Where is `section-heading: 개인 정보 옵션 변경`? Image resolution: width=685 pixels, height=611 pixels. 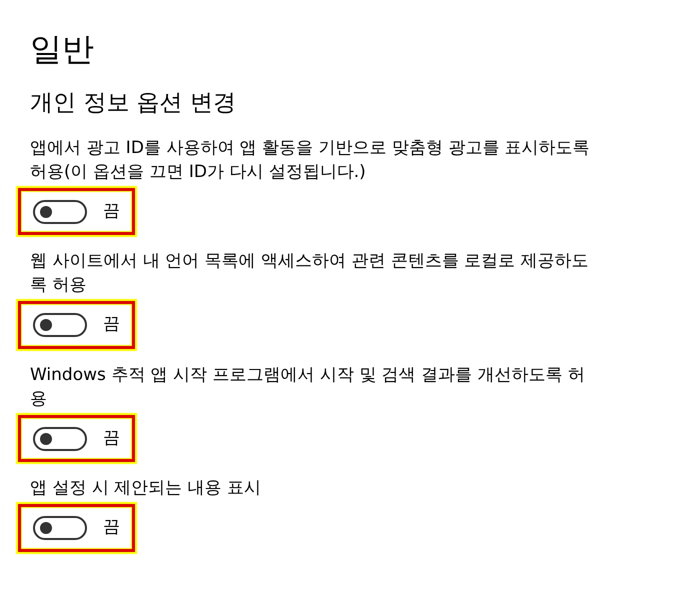
section-heading: 개인 정보 옵션 변경 is located at coordinates (133, 104).